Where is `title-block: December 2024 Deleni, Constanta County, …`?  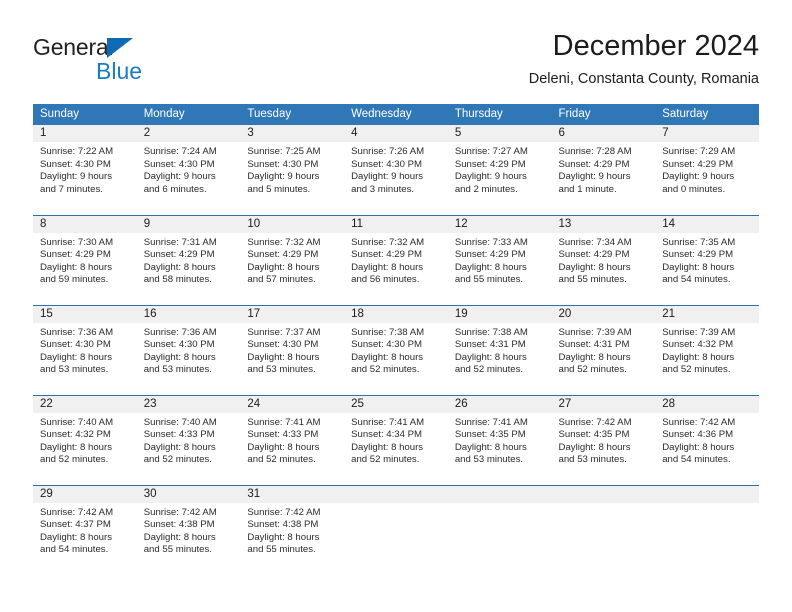
title-block: December 2024 Deleni, Constanta County, … is located at coordinates (644, 58).